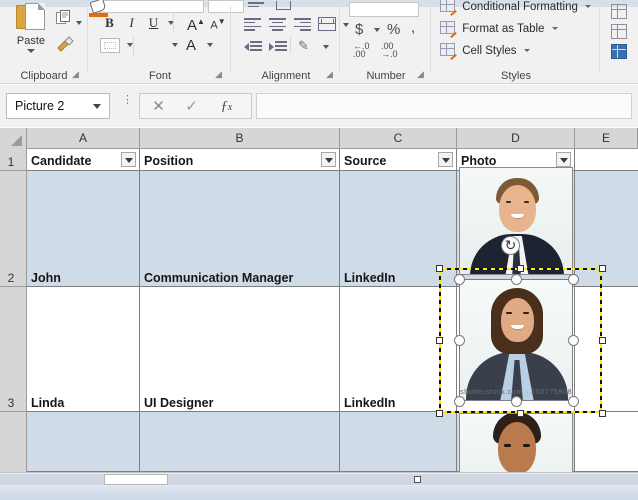 This screenshot has height=500, width=638. What do you see at coordinates (128, 159) in the screenshot?
I see `filter-dropdown-a1` at bounding box center [128, 159].